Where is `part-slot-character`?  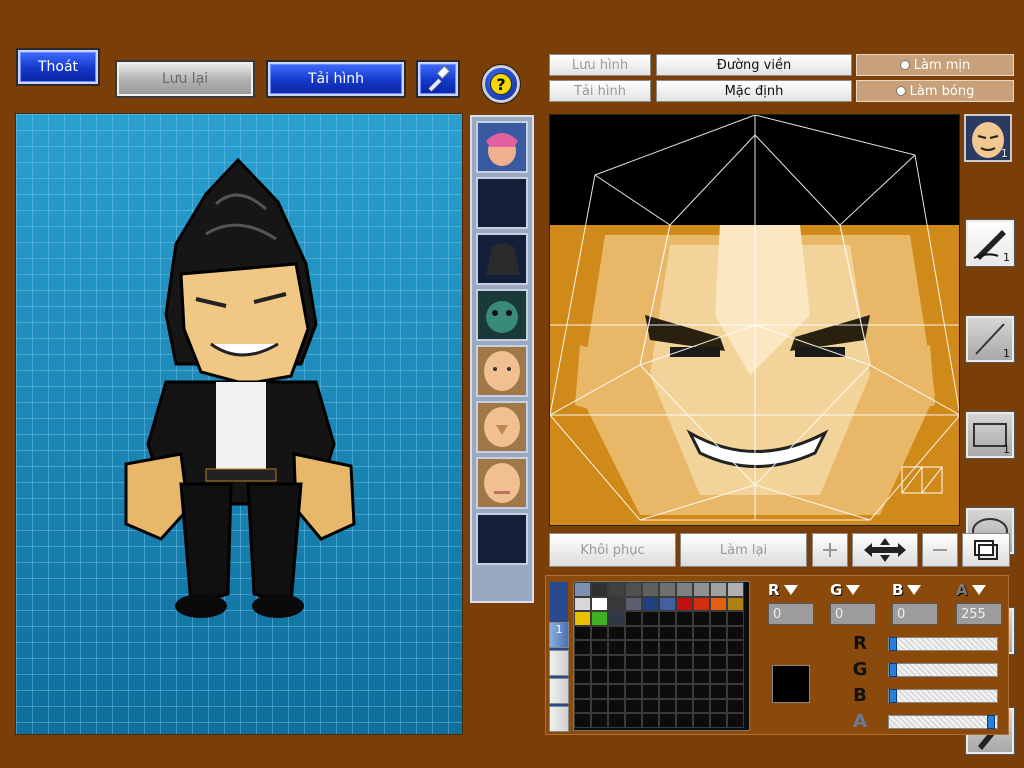
part-slot-character is located at coordinates (502, 147).